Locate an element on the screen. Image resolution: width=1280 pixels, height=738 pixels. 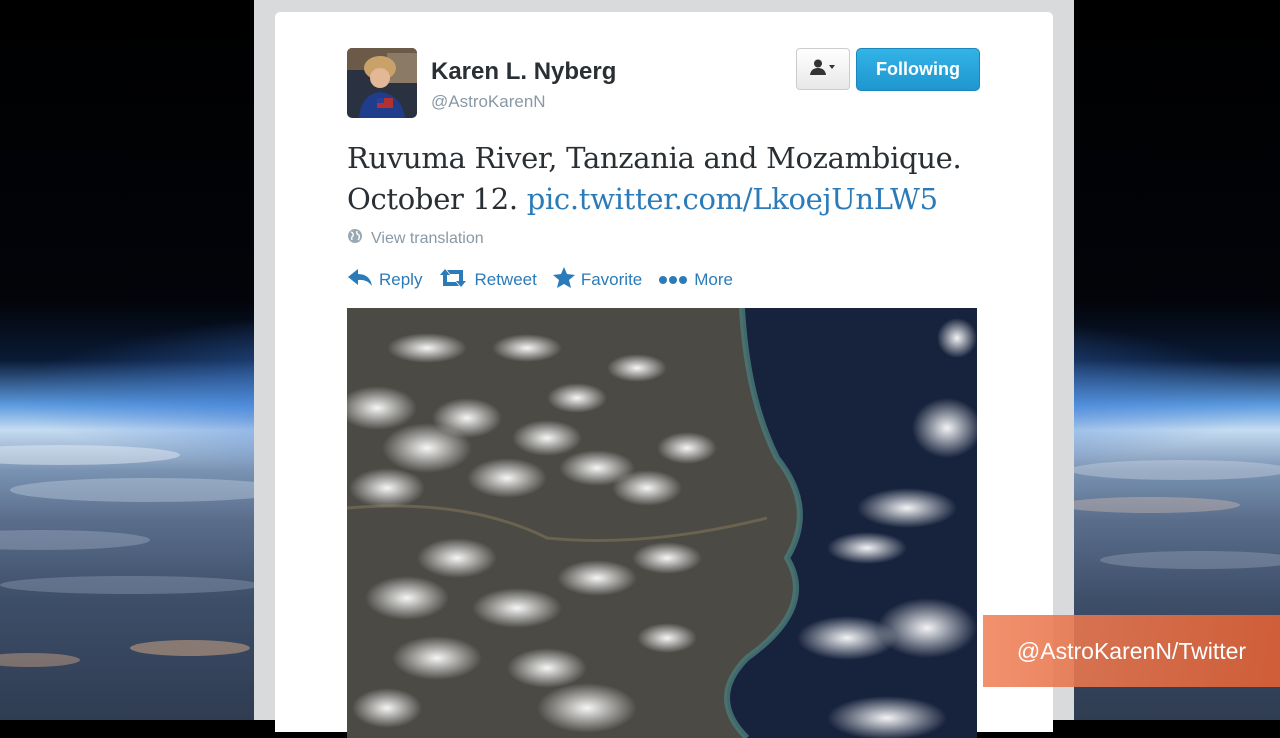
more-button: More is located at coordinates (695, 280).